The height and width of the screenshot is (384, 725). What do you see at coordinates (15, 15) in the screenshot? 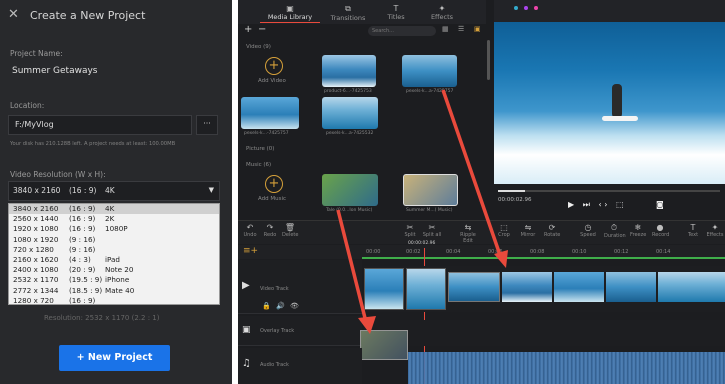
I see `dialog-close-icon: ✕` at bounding box center [15, 15].